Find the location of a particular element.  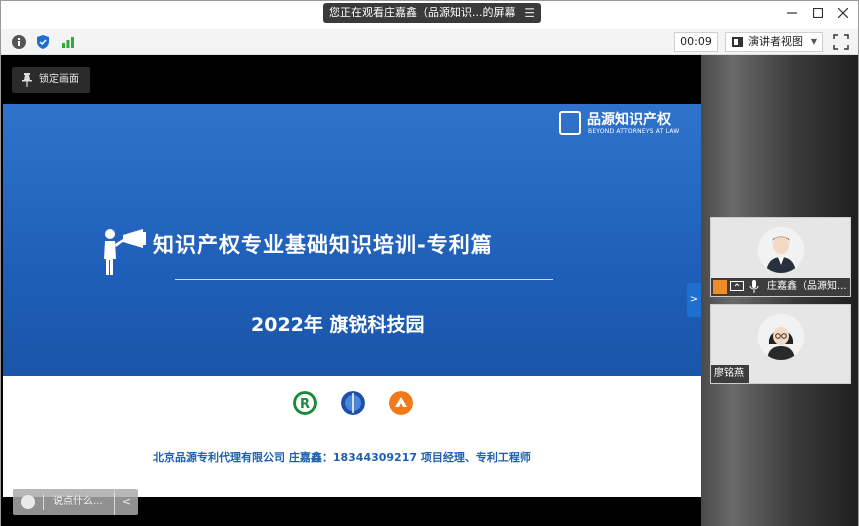

globe-logo-icon is located at coordinates (353, 403).